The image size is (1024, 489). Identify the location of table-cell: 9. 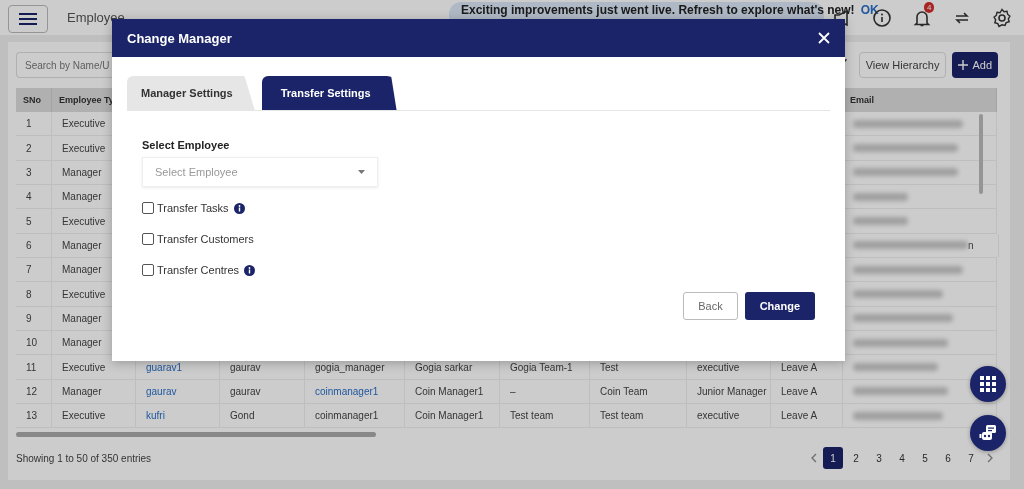
(29, 318).